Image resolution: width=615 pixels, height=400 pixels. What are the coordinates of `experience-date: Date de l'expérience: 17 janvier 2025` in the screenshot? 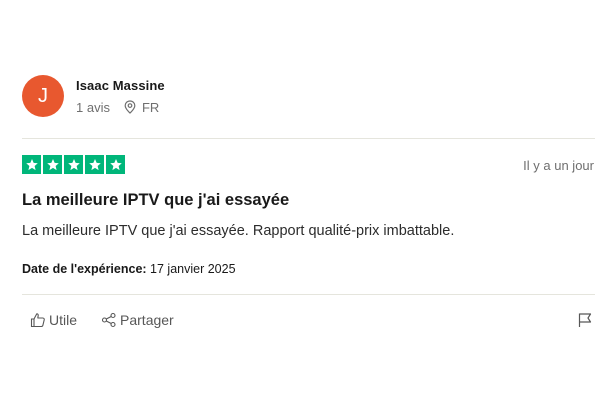 It's located at (129, 269).